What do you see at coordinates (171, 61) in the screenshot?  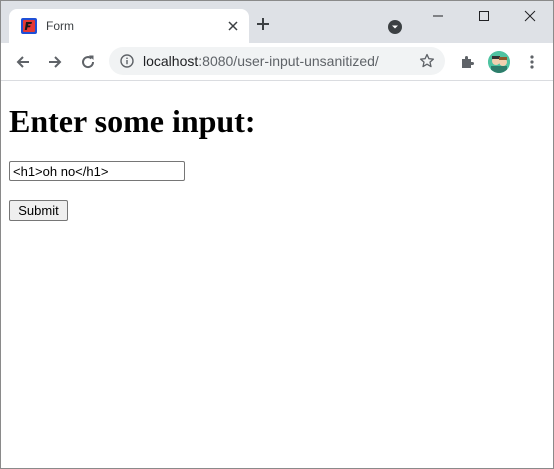 I see `url-host: localhost` at bounding box center [171, 61].